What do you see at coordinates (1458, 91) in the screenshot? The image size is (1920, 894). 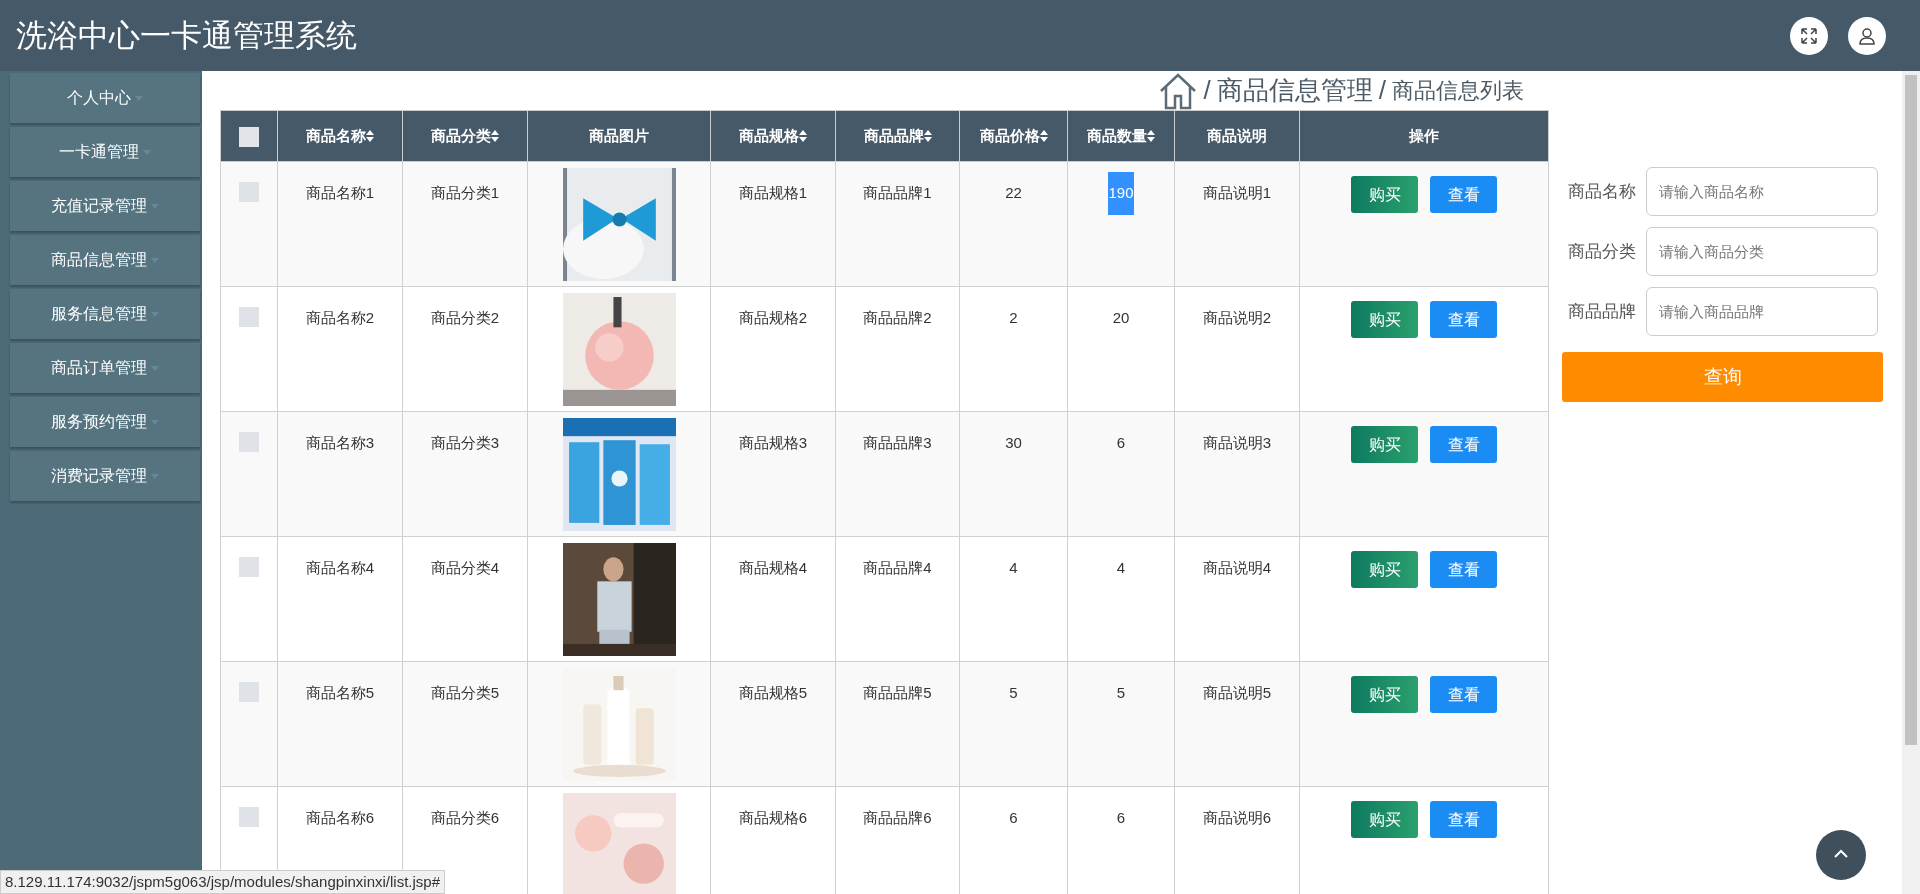 I see `breadcrumb-current: 商品信息列表` at bounding box center [1458, 91].